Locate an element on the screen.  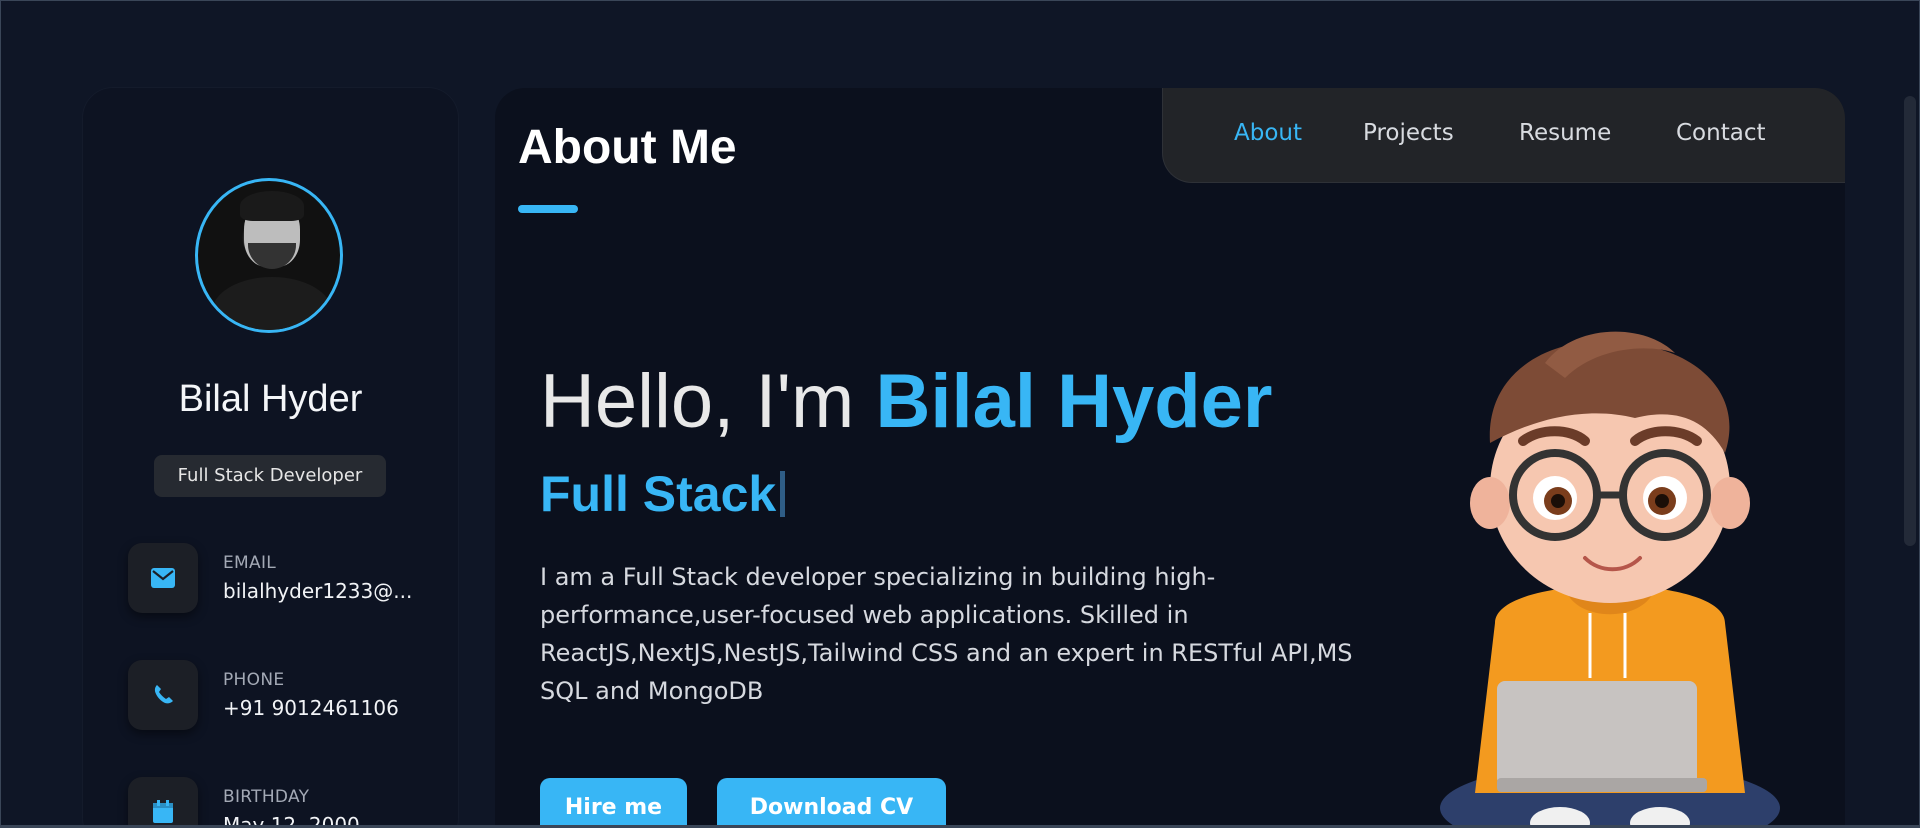
phone-icon is located at coordinates (163, 695).